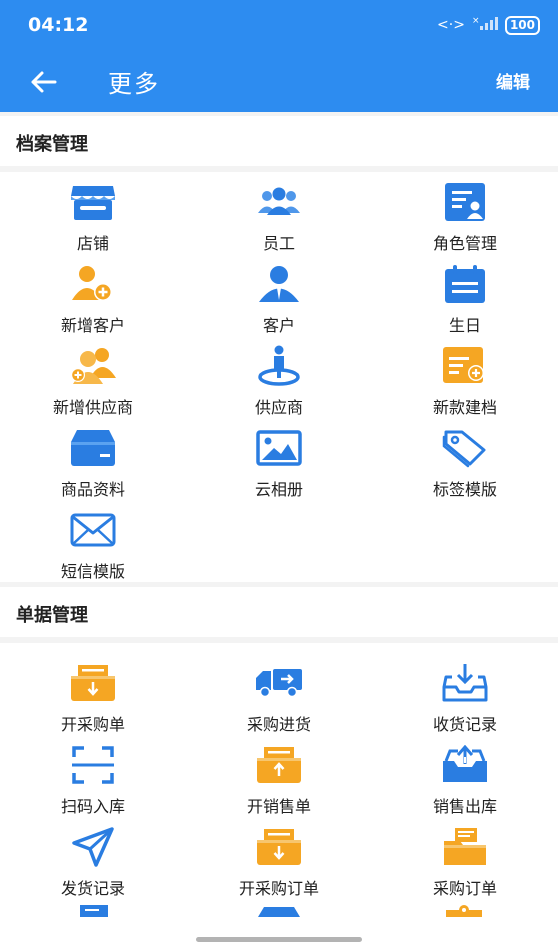 The width and height of the screenshot is (558, 950). I want to click on menu-item-label: 新增客户, so click(92, 325).